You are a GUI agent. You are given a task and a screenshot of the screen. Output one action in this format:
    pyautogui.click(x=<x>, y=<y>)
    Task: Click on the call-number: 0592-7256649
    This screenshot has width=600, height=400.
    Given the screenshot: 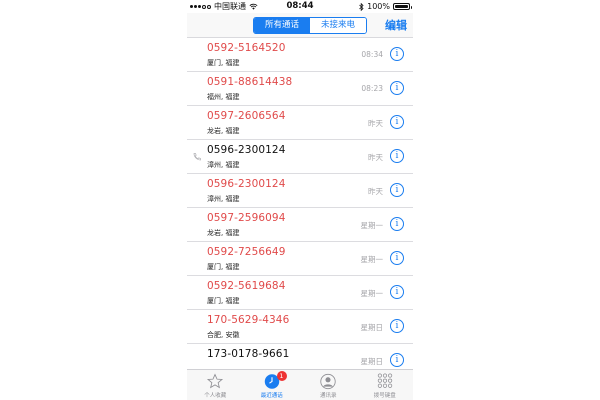 What is the action you would take?
    pyautogui.click(x=246, y=252)
    